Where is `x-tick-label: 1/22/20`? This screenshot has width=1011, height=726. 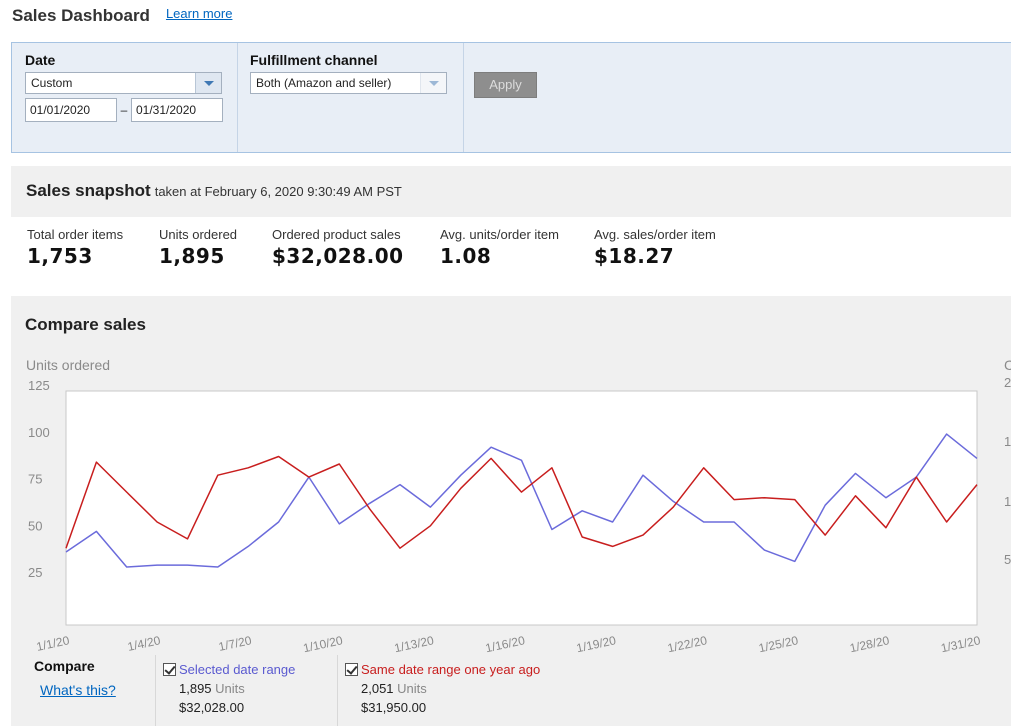 x-tick-label: 1/22/20 is located at coordinates (687, 644).